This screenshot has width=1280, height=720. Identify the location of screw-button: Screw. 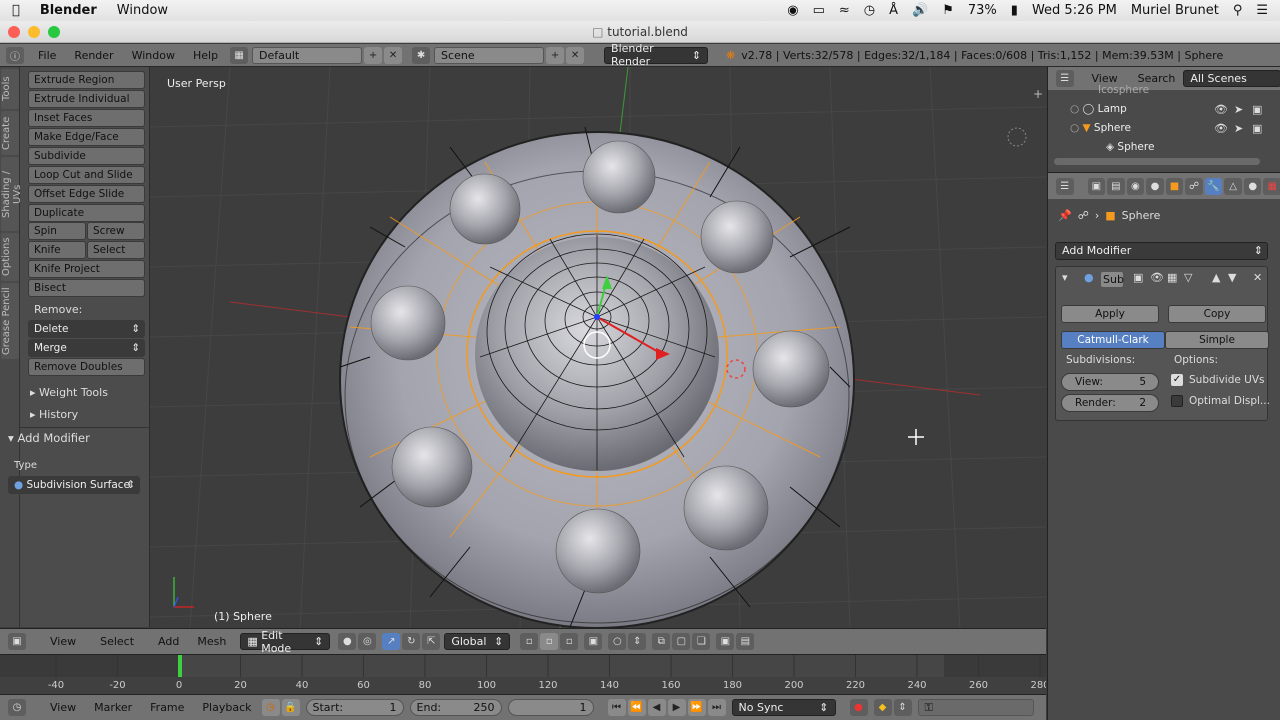
(116, 231).